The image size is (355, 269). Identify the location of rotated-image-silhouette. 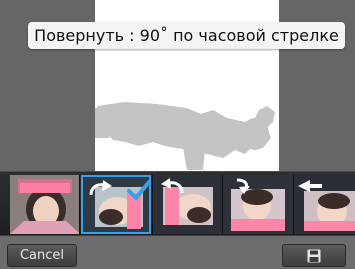
(185, 136).